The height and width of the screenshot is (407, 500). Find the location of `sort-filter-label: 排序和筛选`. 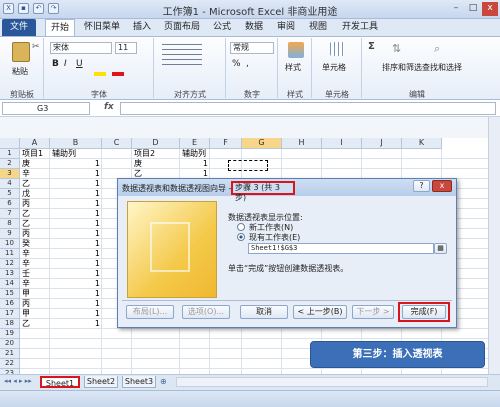

sort-filter-label: 排序和筛选 is located at coordinates (402, 67).